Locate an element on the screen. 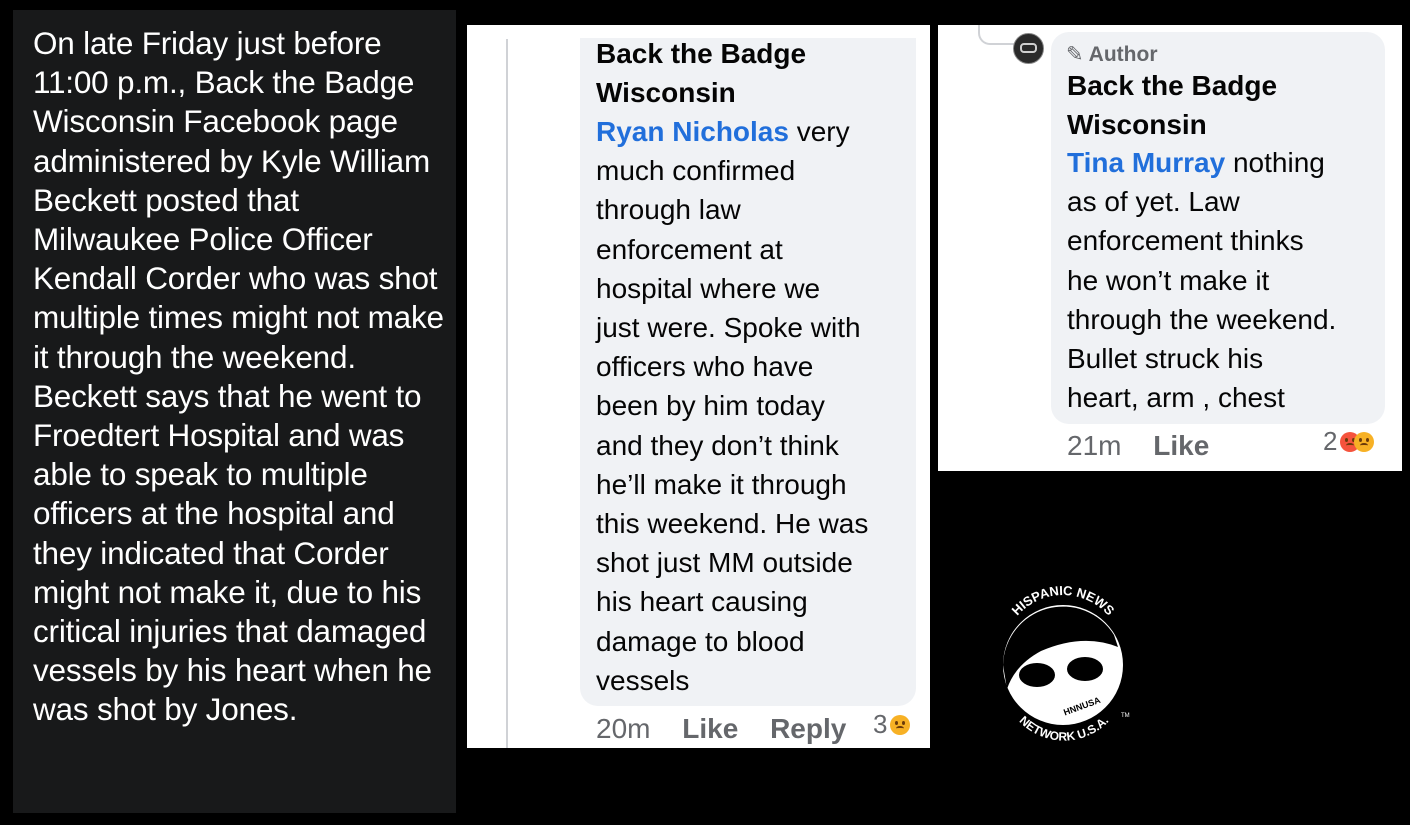 This screenshot has height=825, width=1410. comment-text-line: he’ll make it through is located at coordinates (721, 484).